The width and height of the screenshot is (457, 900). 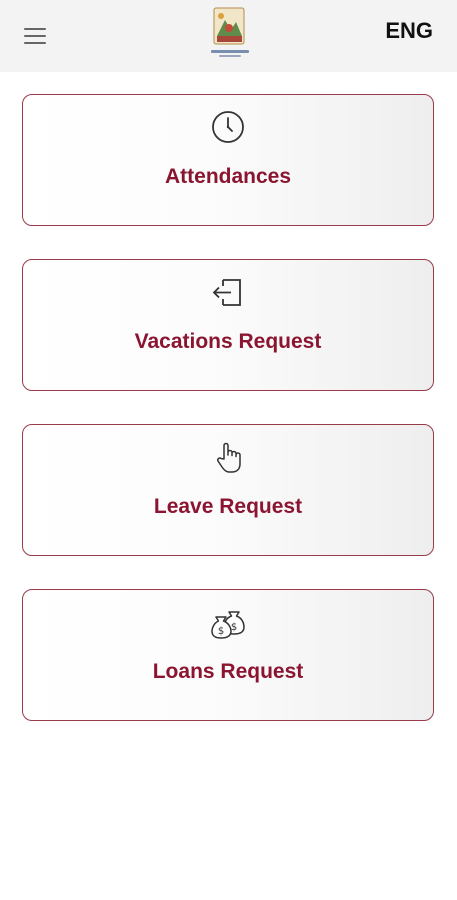 What do you see at coordinates (228, 292) in the screenshot?
I see `exit-door-icon` at bounding box center [228, 292].